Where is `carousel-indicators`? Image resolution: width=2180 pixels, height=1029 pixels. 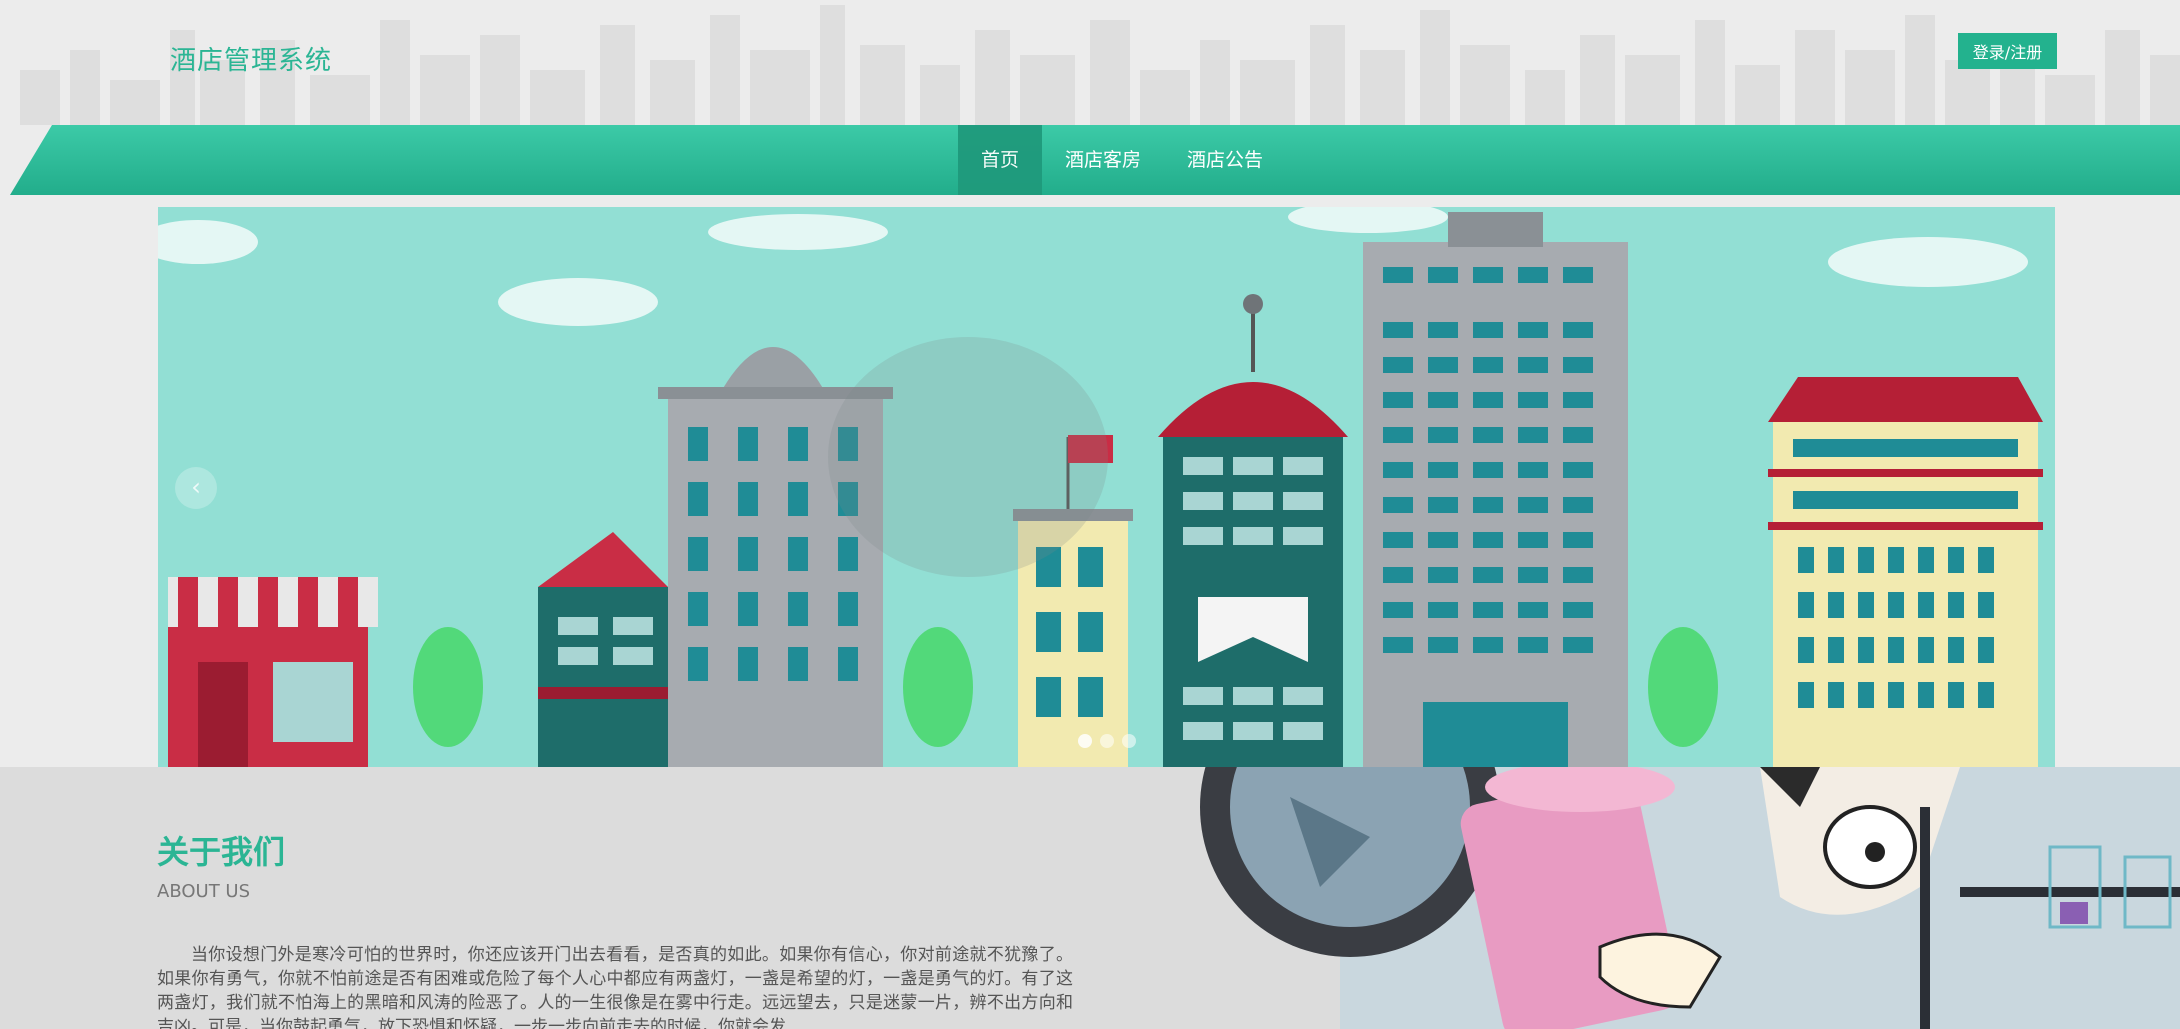
carousel-indicators is located at coordinates (1107, 741).